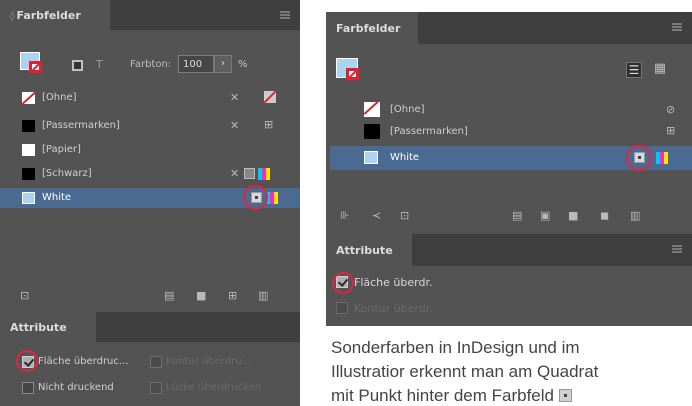  Describe the element at coordinates (393, 308) in the screenshot. I see `stroke-overprint-label: Kontur überdr.` at that location.